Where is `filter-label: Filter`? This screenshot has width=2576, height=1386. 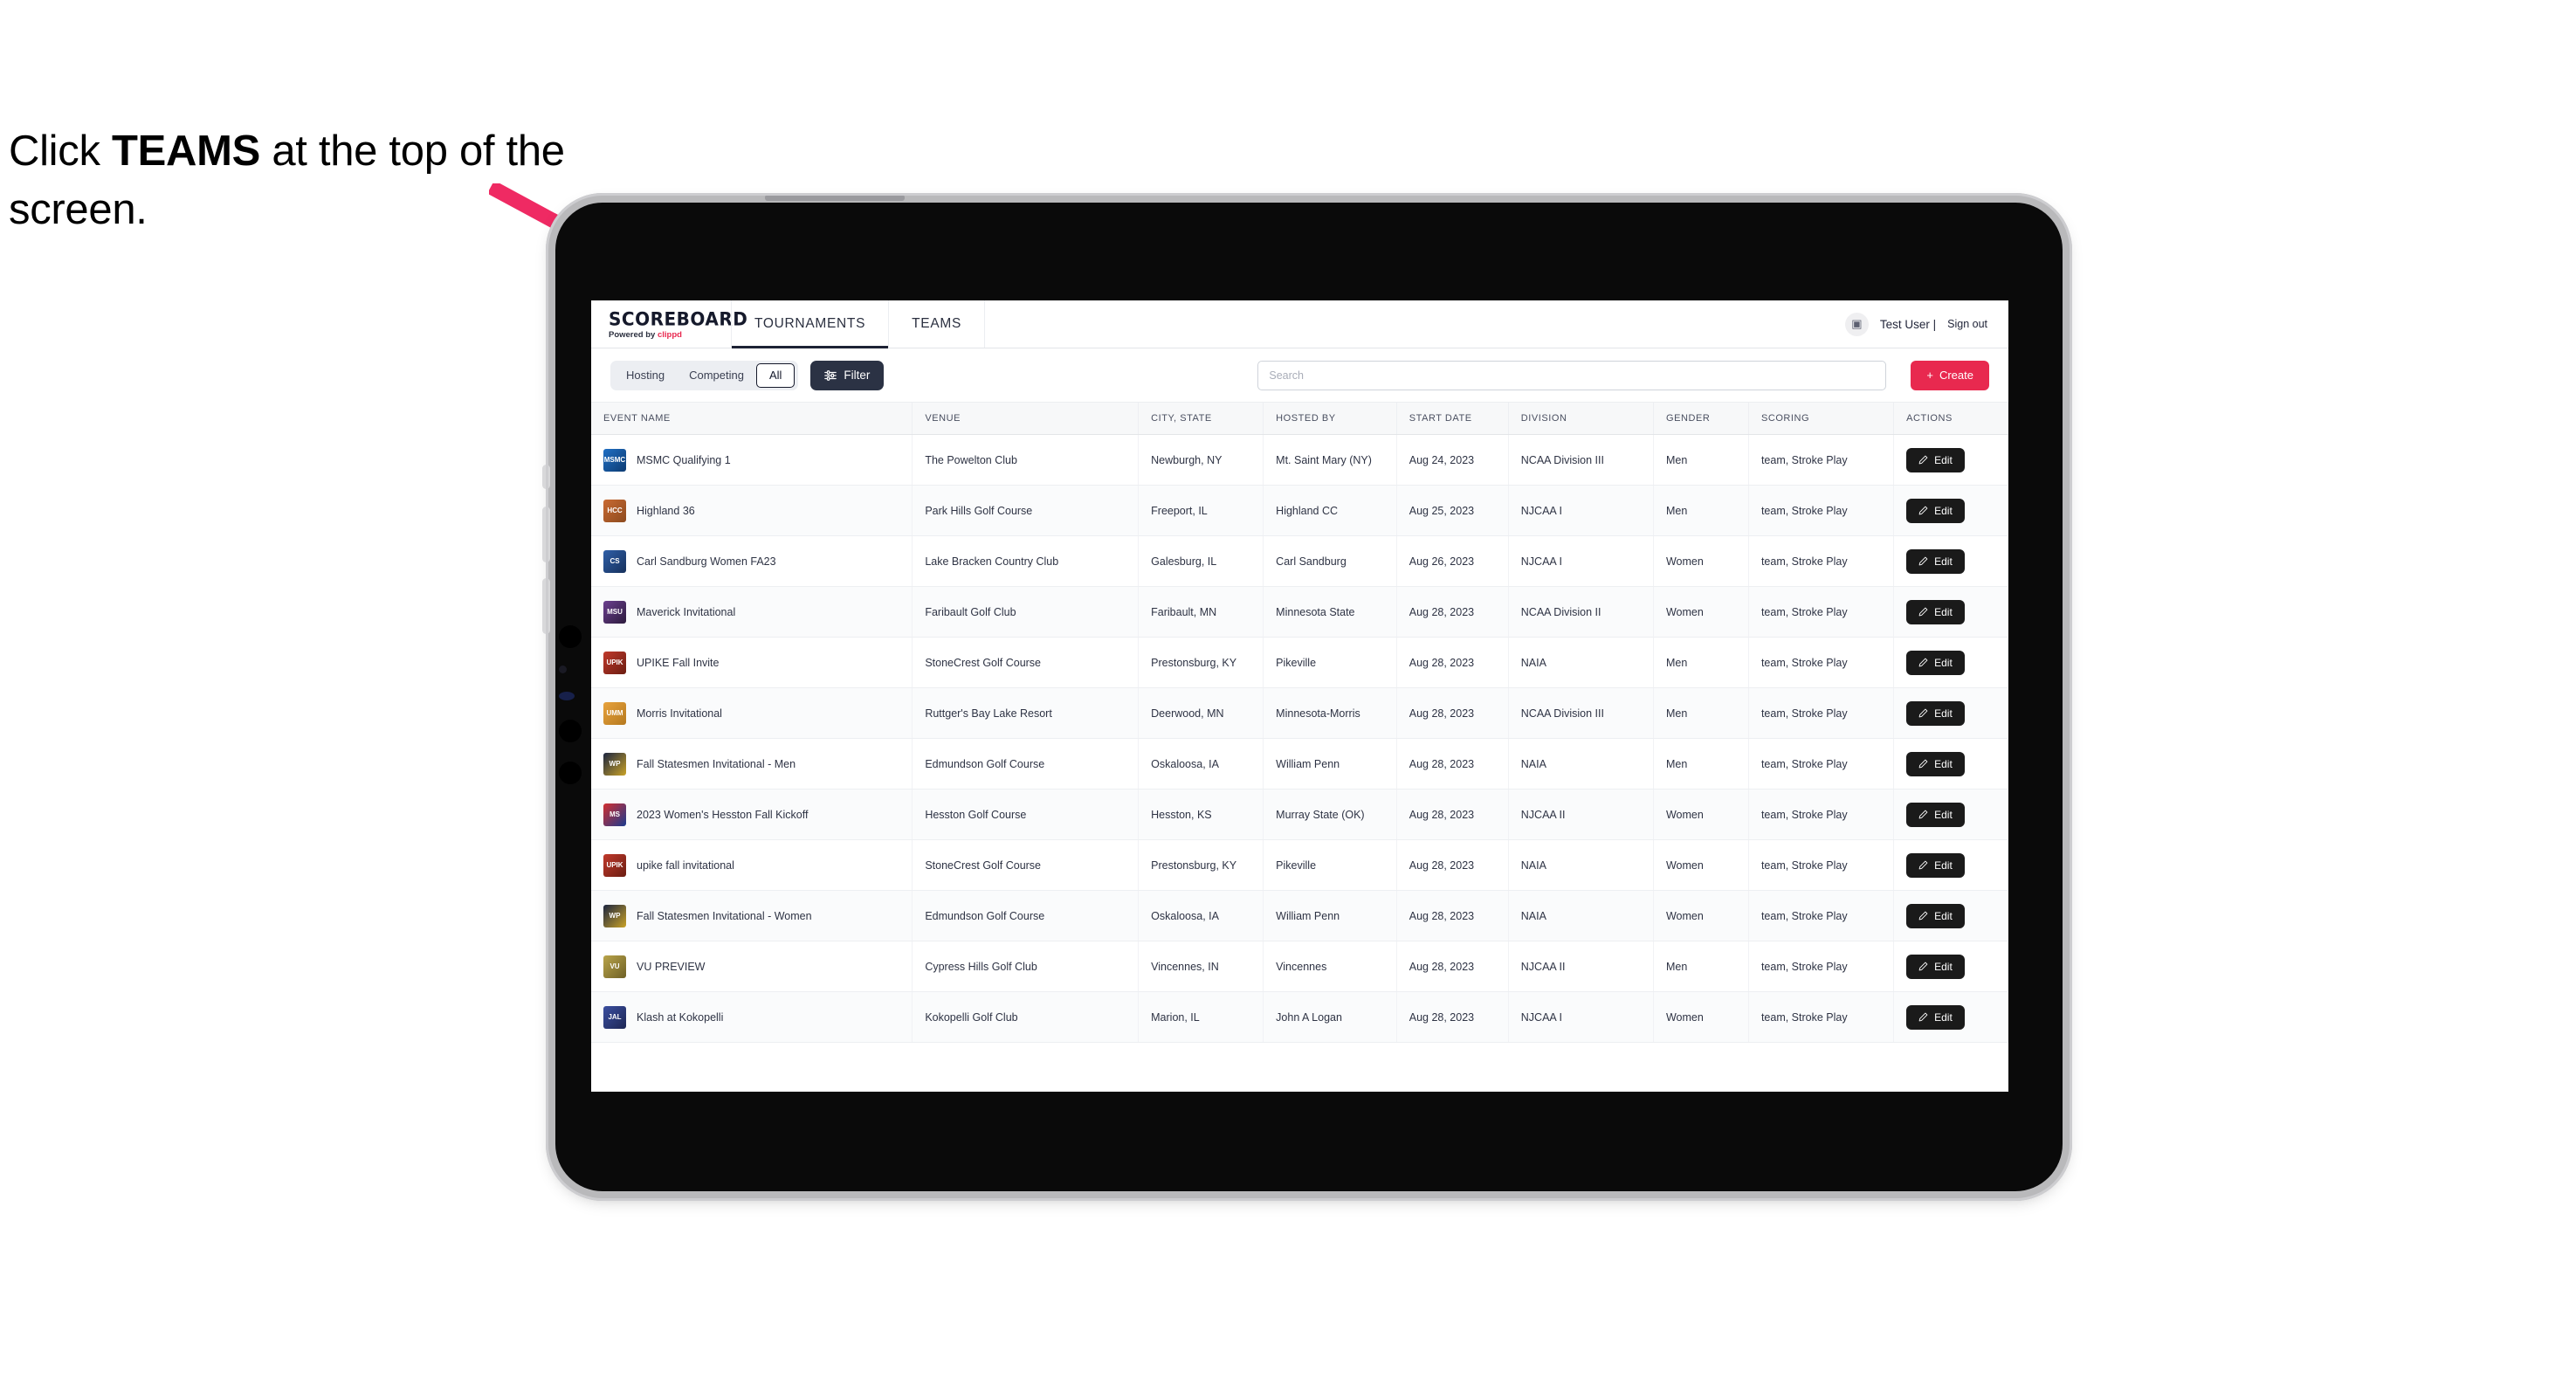 filter-label: Filter is located at coordinates (857, 375).